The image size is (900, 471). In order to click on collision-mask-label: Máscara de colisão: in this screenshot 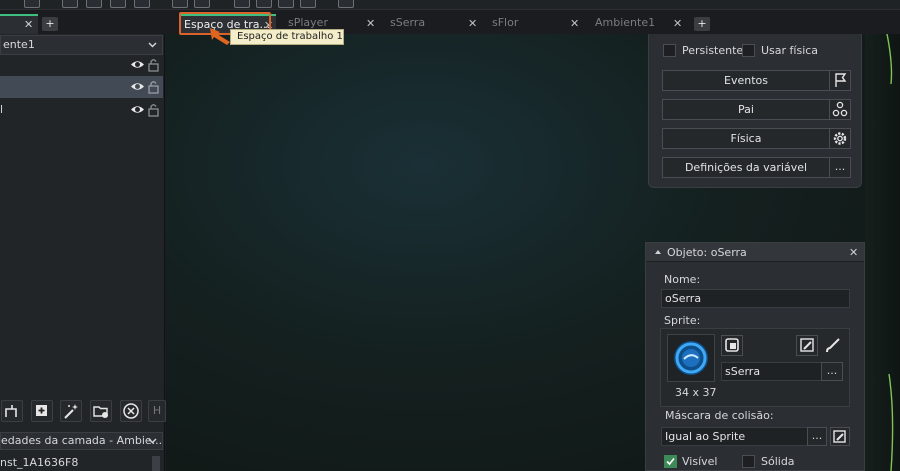, I will do `click(719, 415)`.